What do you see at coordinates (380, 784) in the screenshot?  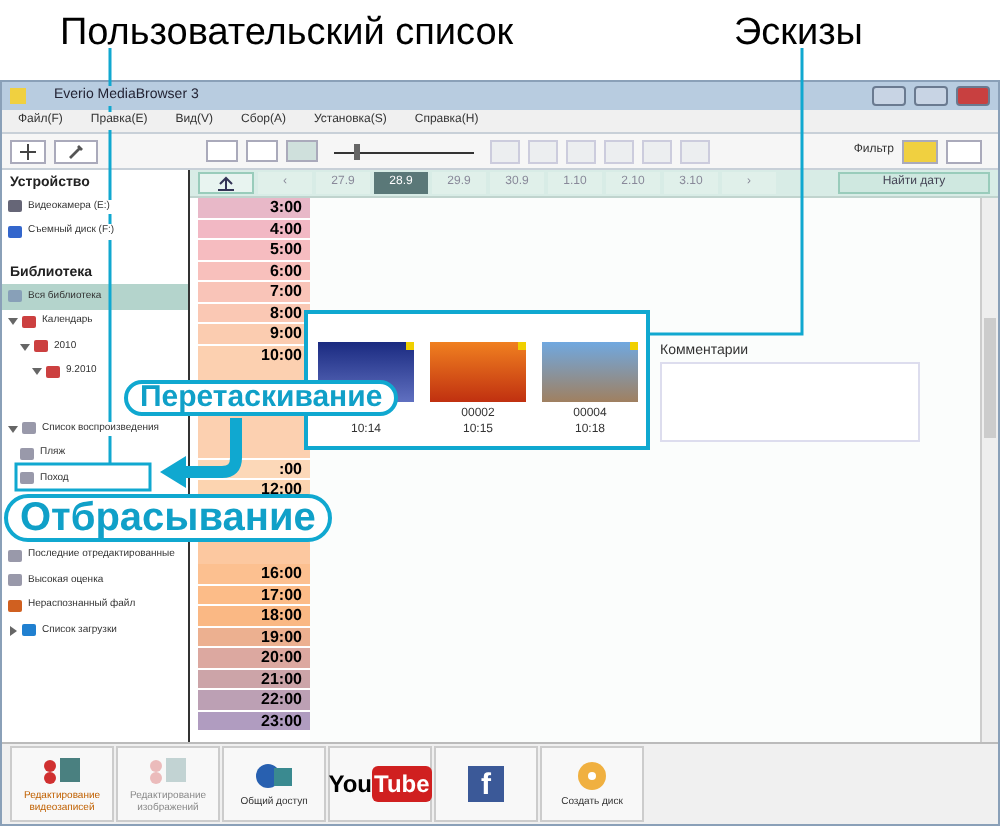 I see `youtube-button: YouTube` at bounding box center [380, 784].